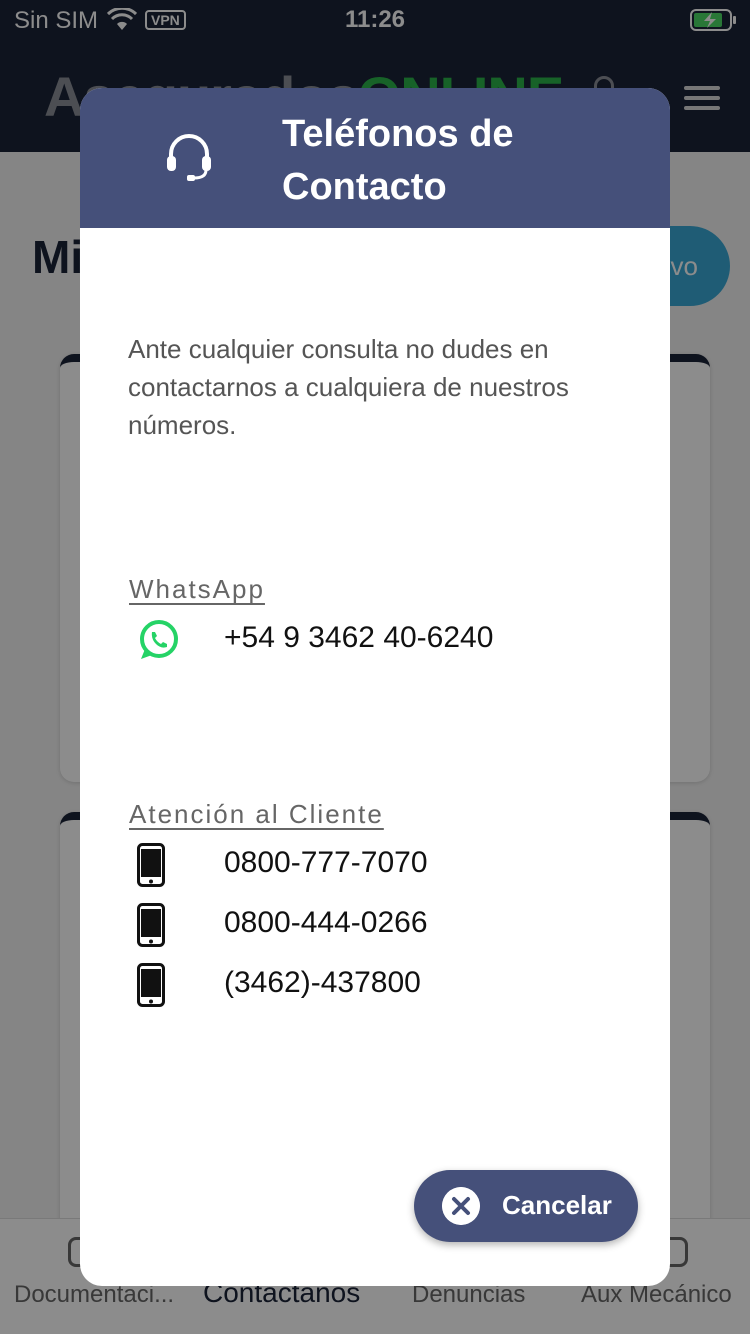 The width and height of the screenshot is (750, 1334). What do you see at coordinates (197, 589) in the screenshot?
I see `whatsapp-section-title: WhatsApp` at bounding box center [197, 589].